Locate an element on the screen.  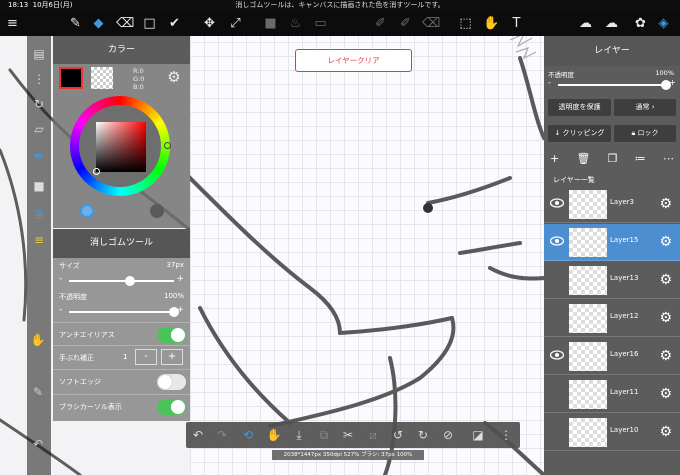
antialias-toggle is located at coordinates (171, 335).